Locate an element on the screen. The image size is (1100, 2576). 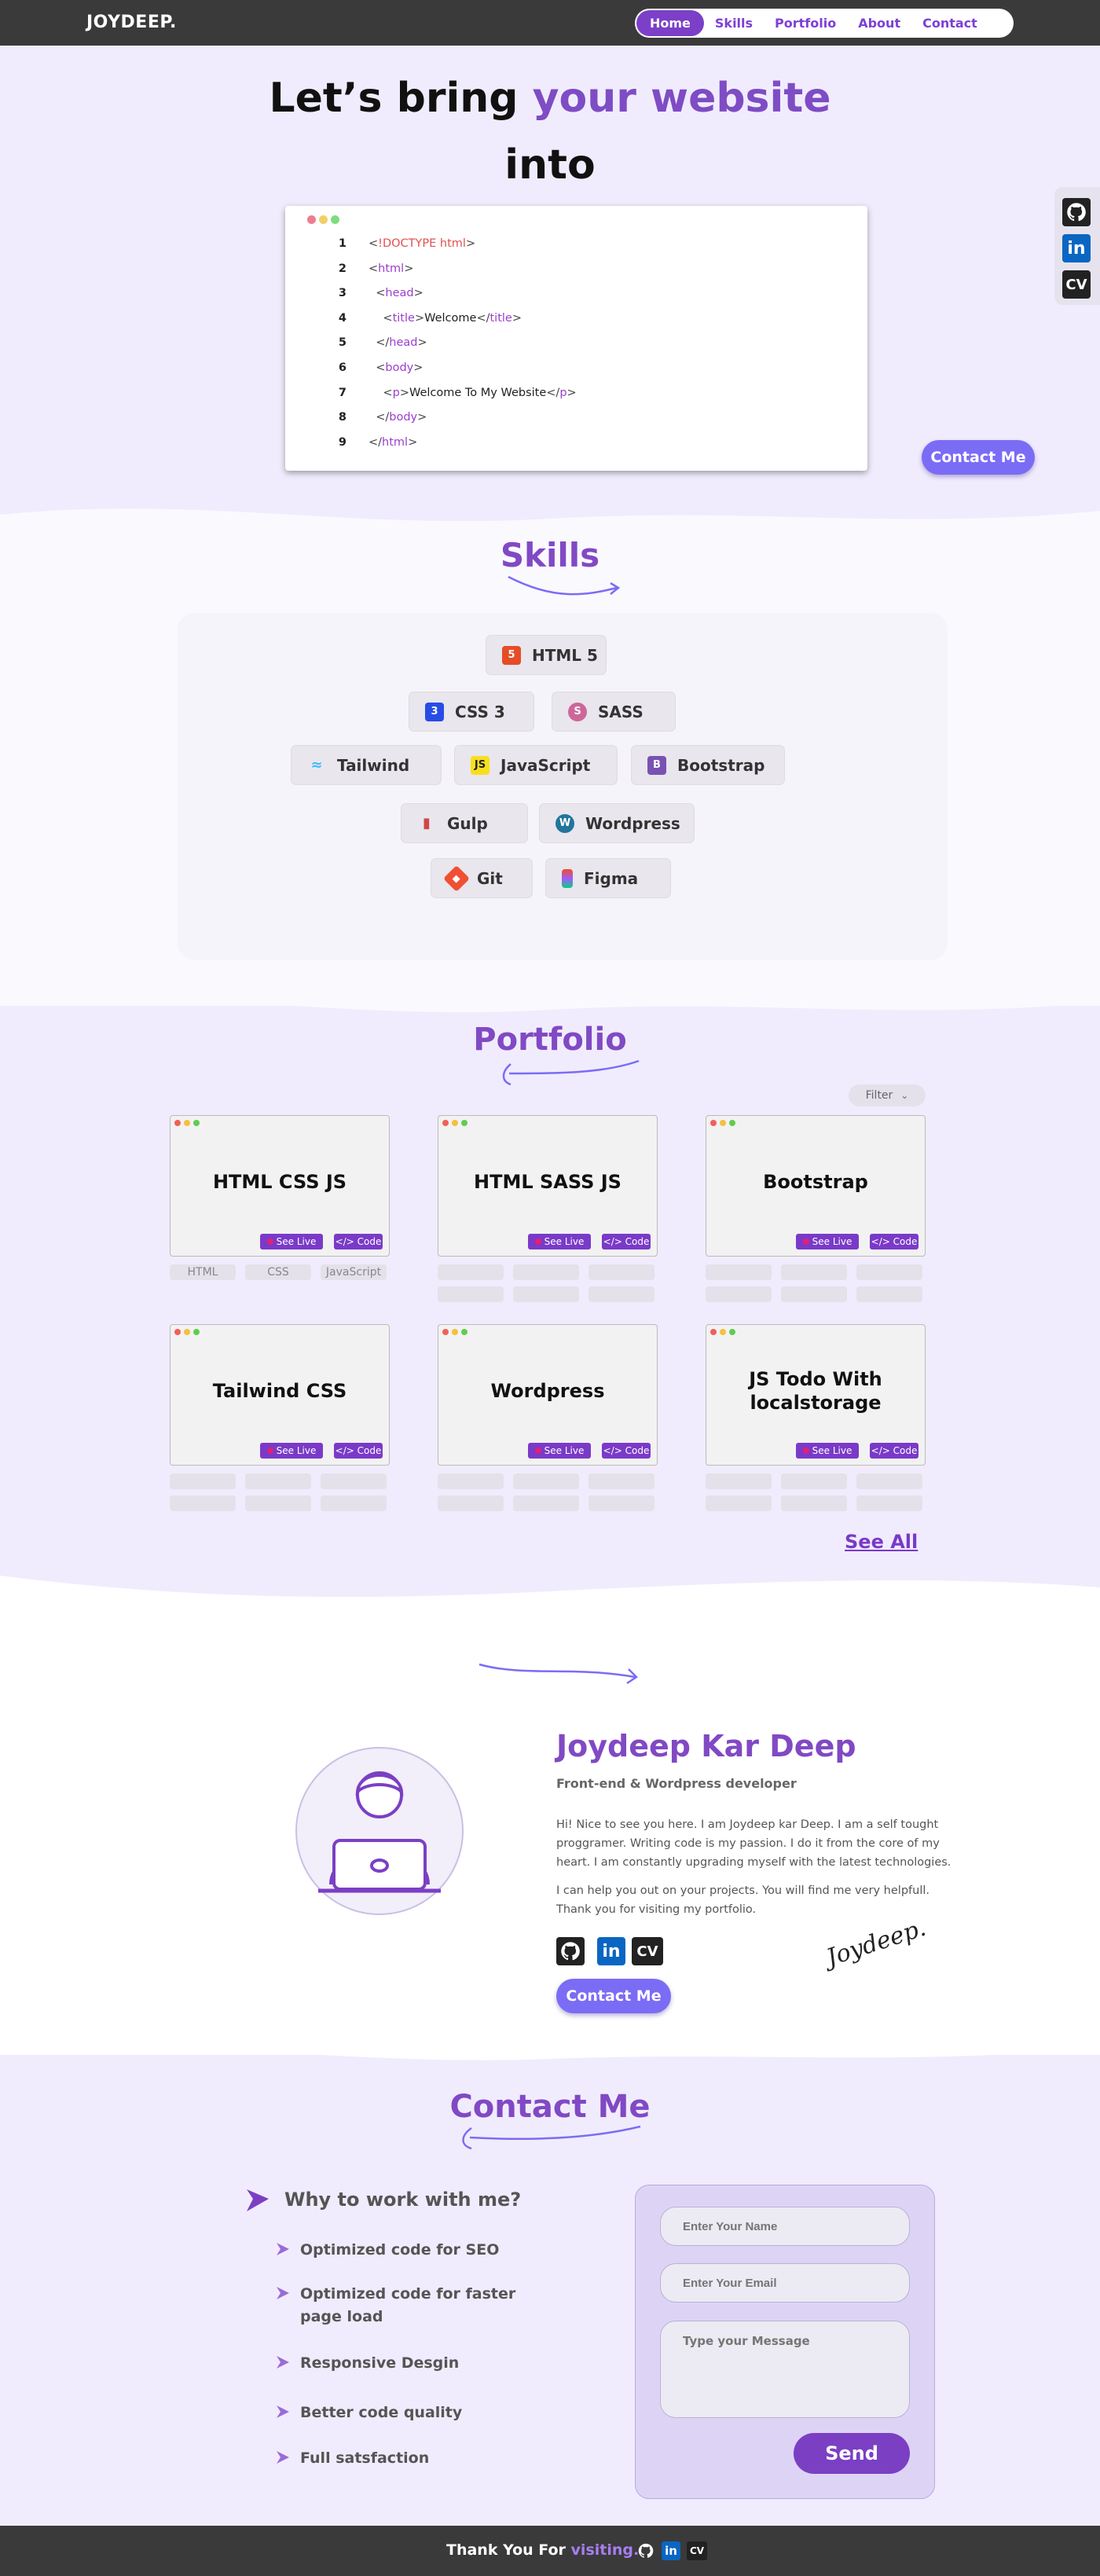
figma-icon is located at coordinates (567, 878).